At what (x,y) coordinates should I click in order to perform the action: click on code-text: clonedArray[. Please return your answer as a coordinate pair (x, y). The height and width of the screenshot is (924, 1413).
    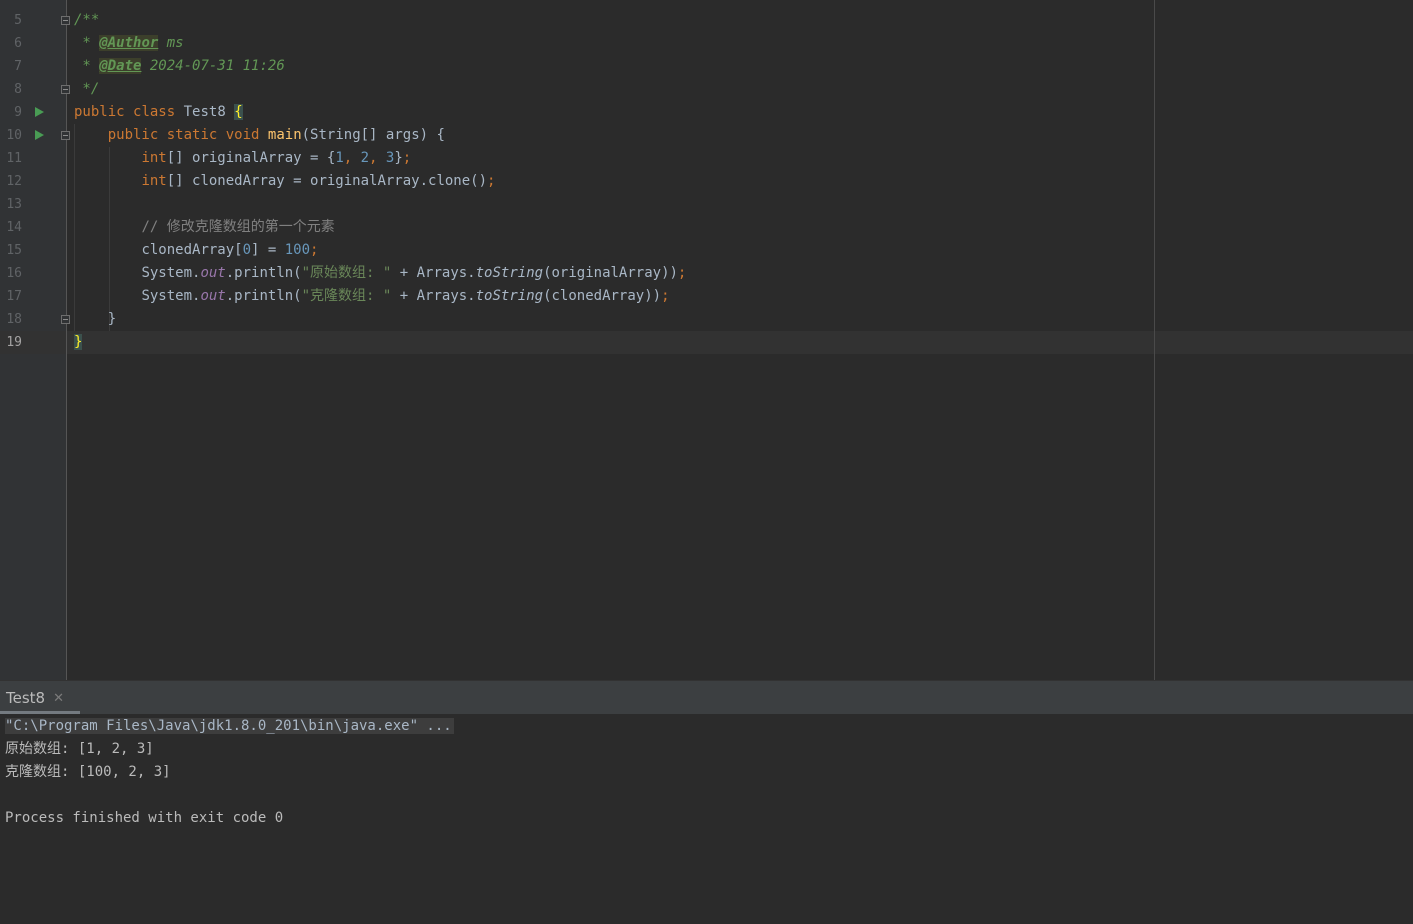
    Looking at the image, I should click on (192, 250).